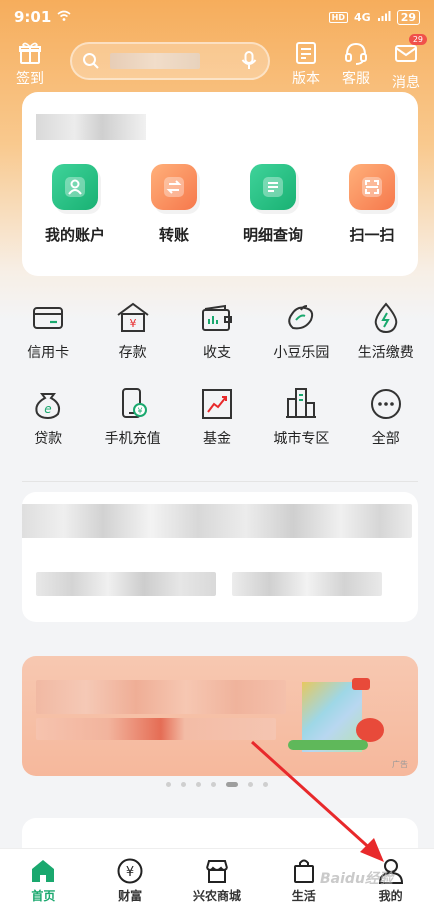 This screenshot has height=914, width=434. Describe the element at coordinates (386, 343) in the screenshot. I see `utility-payment-button: 生活缴费` at that location.